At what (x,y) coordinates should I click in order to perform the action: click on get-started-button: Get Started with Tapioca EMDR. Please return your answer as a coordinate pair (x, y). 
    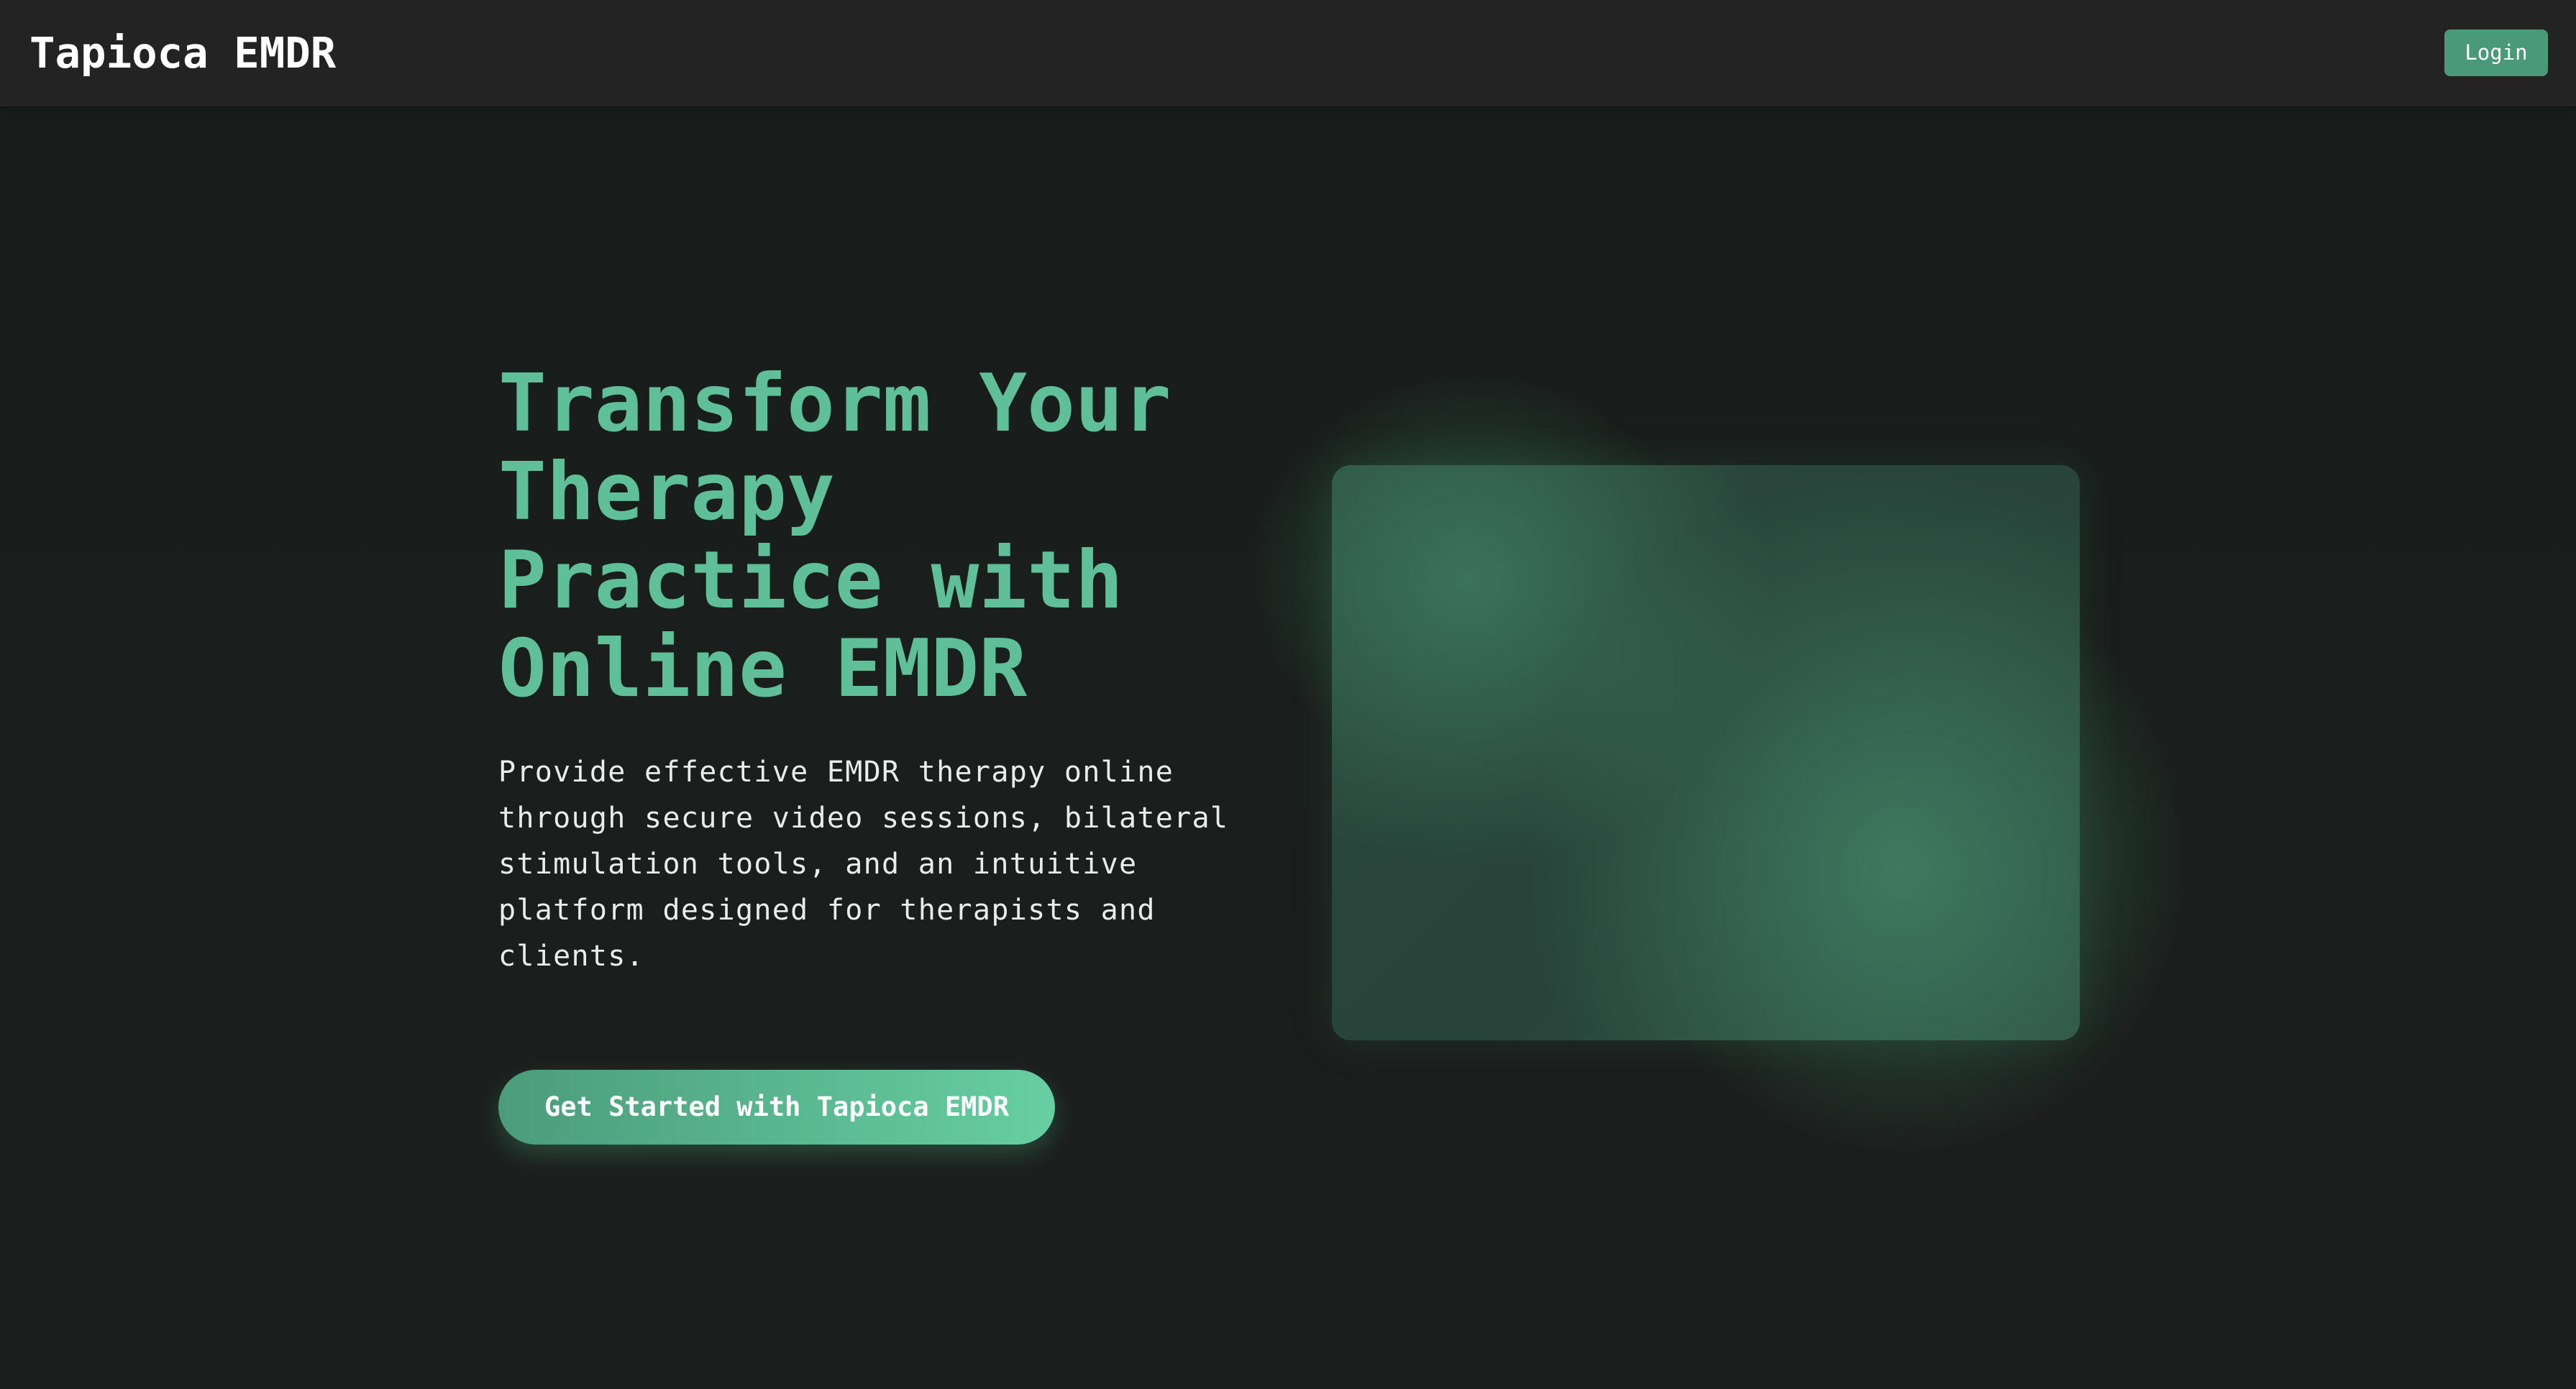
    Looking at the image, I should click on (776, 1108).